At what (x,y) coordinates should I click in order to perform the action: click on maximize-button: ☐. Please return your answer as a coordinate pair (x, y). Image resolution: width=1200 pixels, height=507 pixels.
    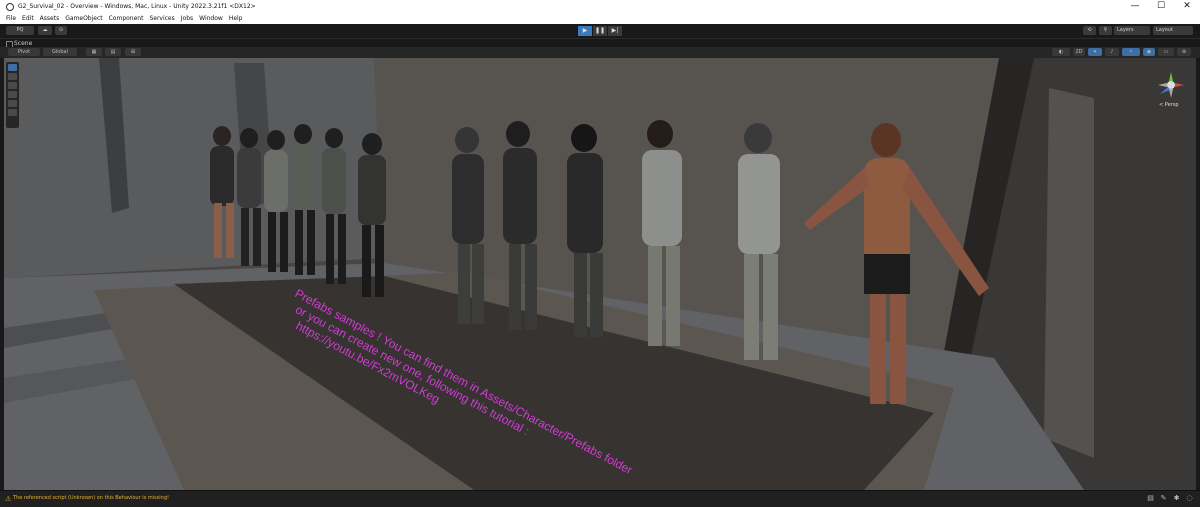
    Looking at the image, I should click on (1161, 6).